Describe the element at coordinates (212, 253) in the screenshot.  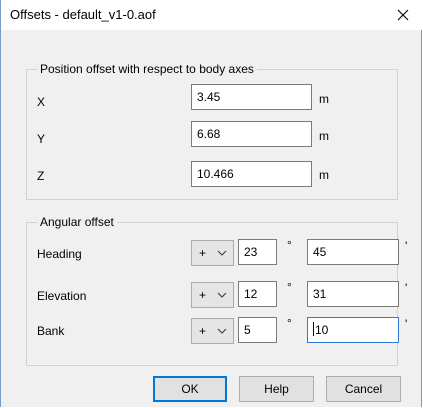
I see `heading-sign-select: +` at that location.